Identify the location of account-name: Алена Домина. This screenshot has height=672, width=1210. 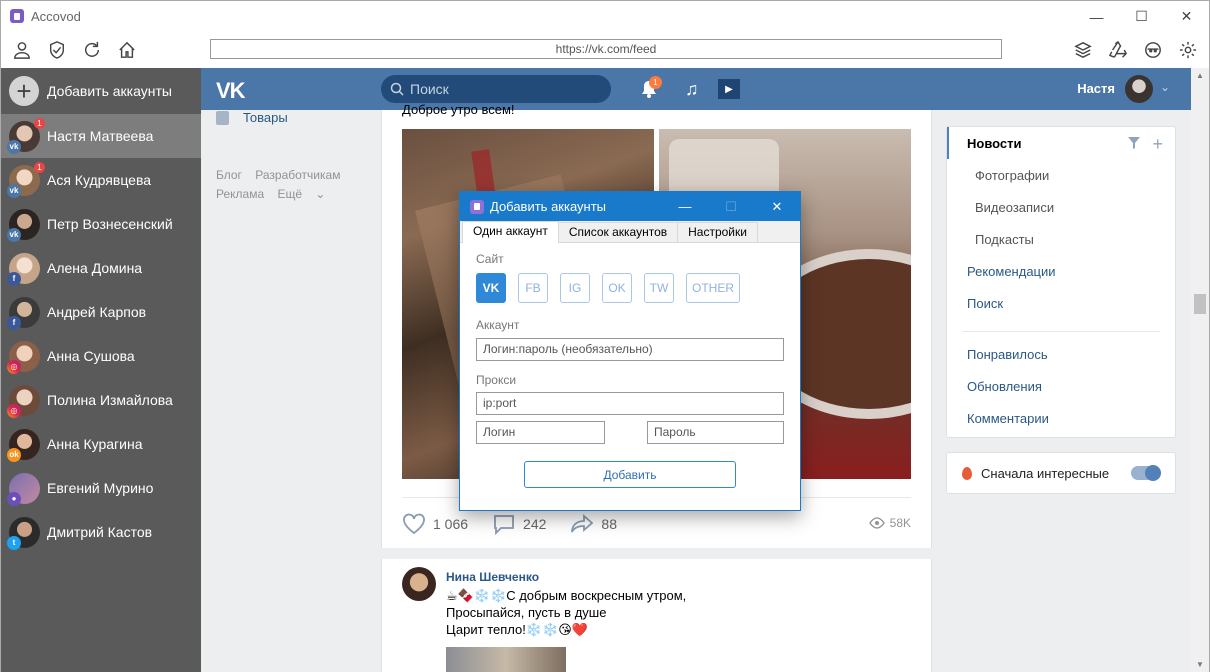
(95, 268).